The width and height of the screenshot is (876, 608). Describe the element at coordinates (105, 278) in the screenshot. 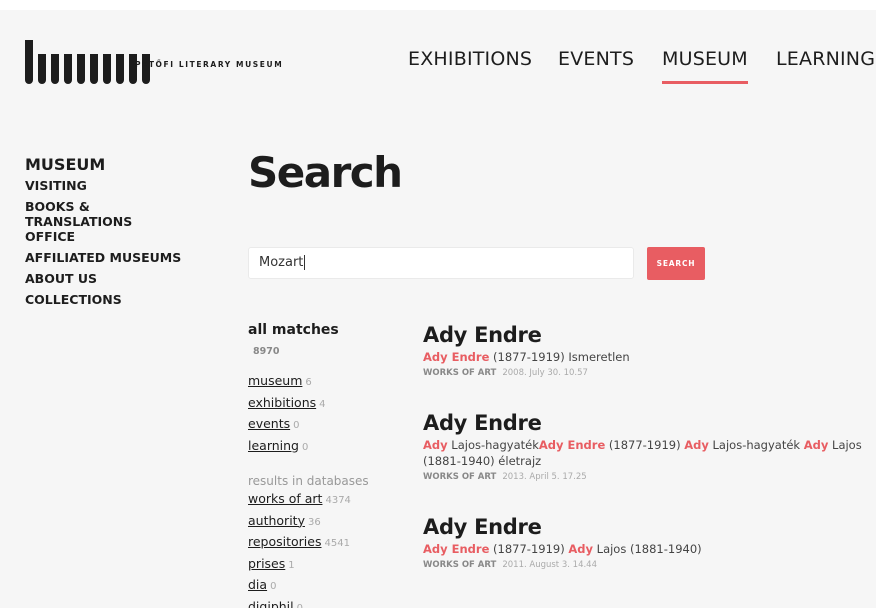

I see `sidebar-item-about-us: ABOUT US` at that location.